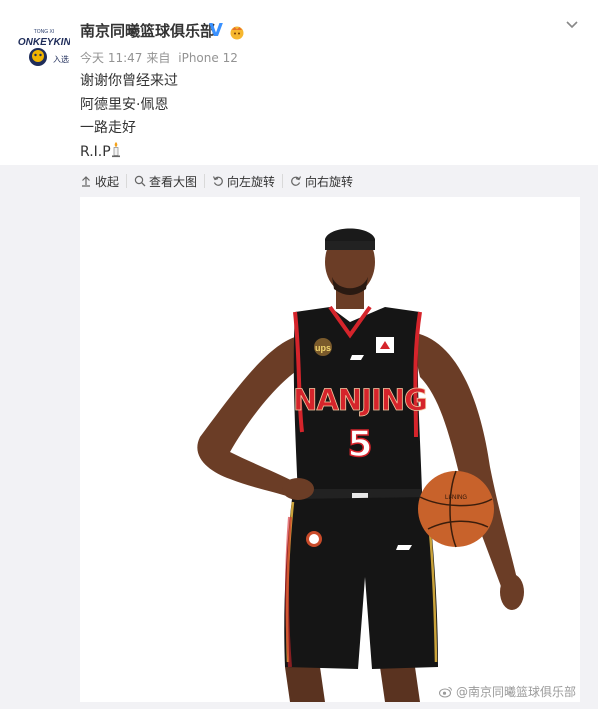 The height and width of the screenshot is (709, 598). What do you see at coordinates (237, 32) in the screenshot?
I see `vip-crown-icon` at bounding box center [237, 32].